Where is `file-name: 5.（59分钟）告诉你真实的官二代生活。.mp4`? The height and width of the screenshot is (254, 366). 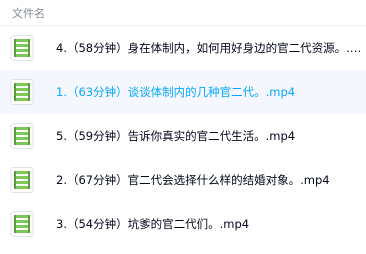 file-name: 5.（59分钟）告诉你真实的官二代生活。.mp4 is located at coordinates (176, 136).